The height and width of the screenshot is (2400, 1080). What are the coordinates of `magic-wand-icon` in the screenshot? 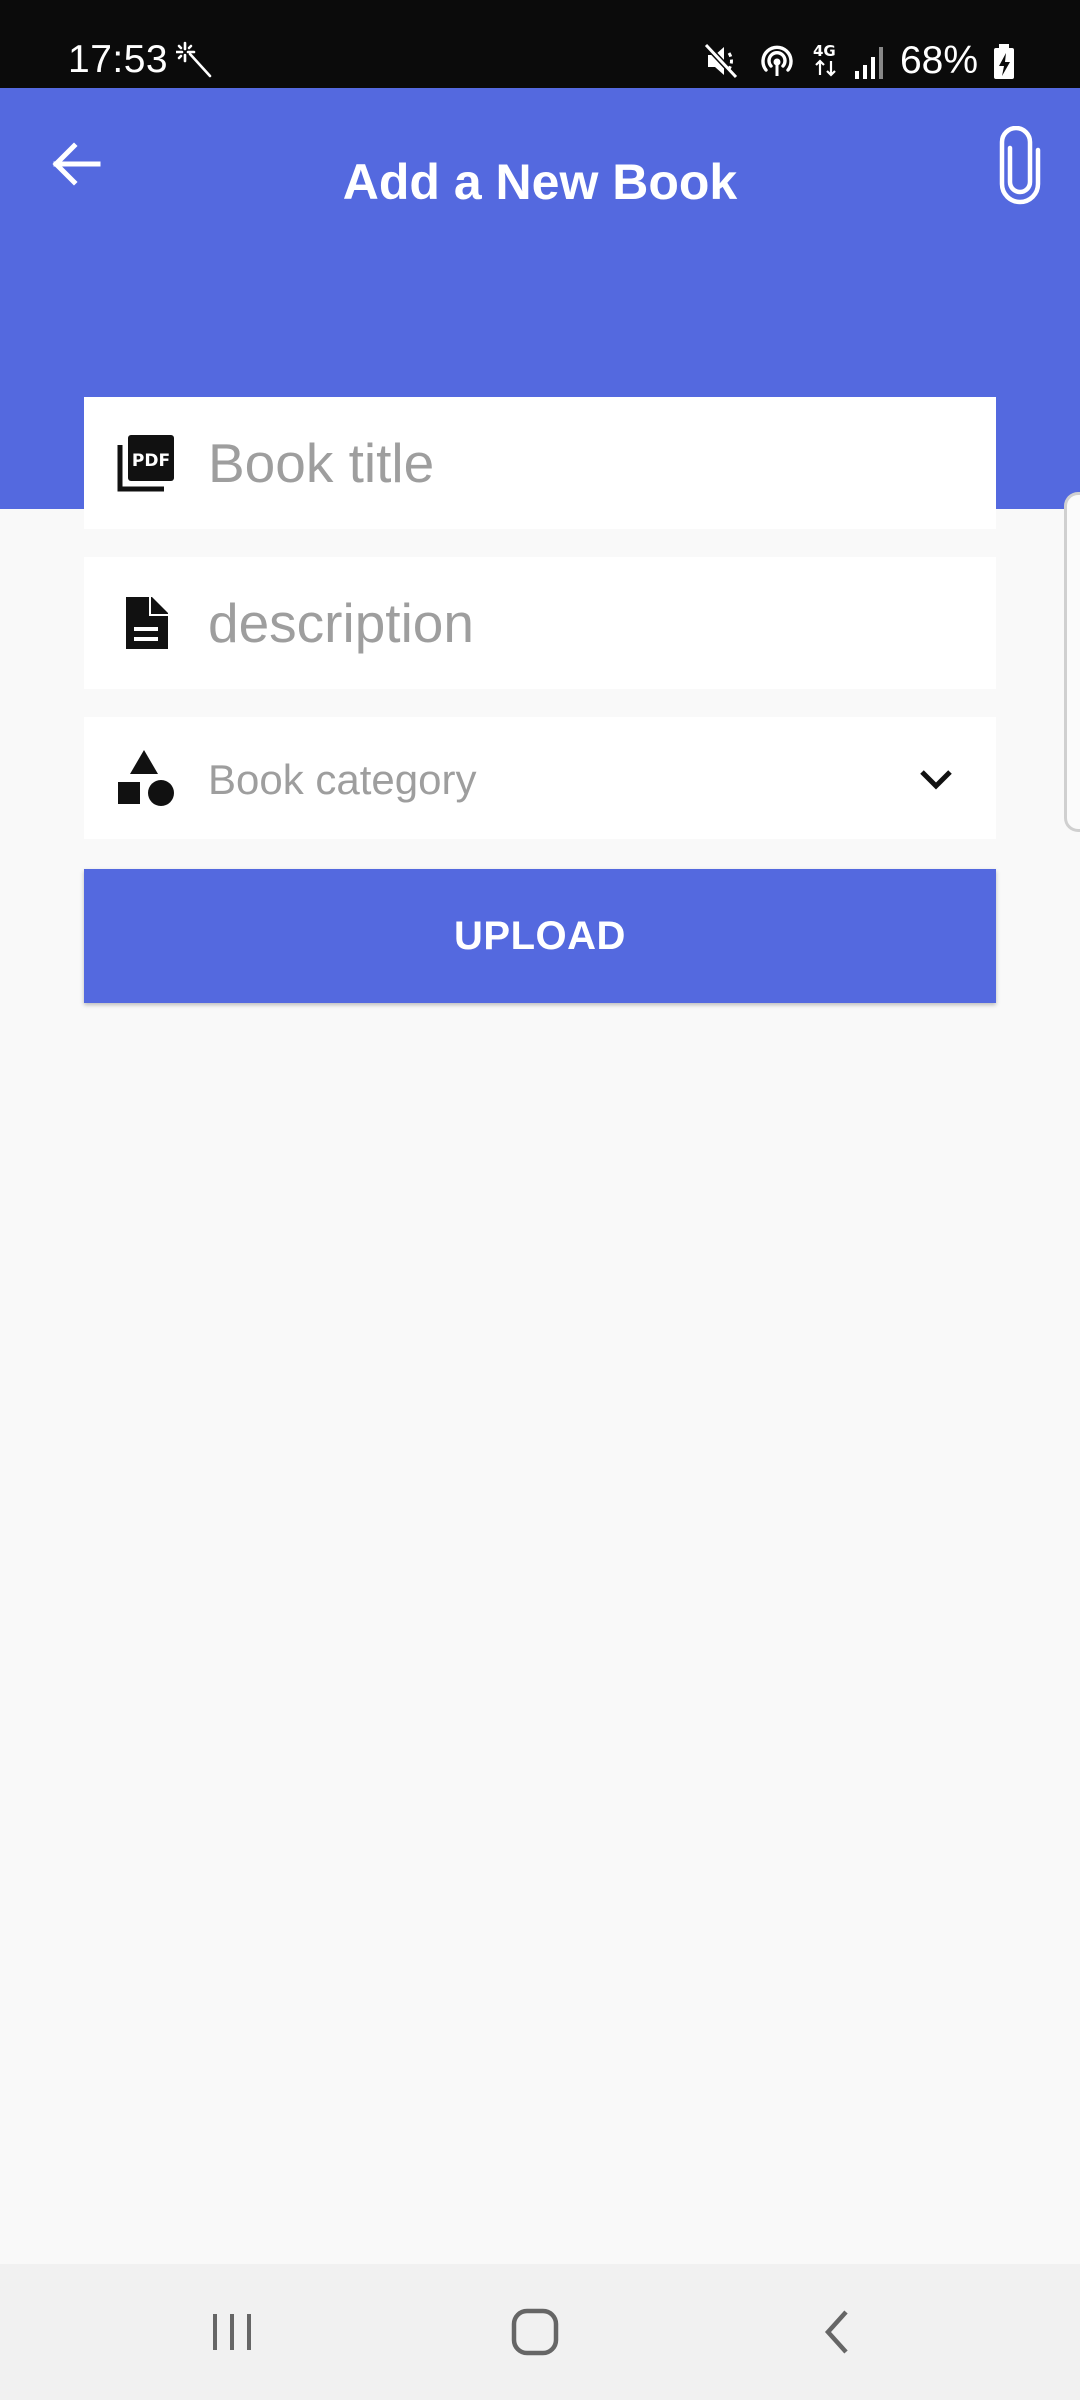 It's located at (194, 59).